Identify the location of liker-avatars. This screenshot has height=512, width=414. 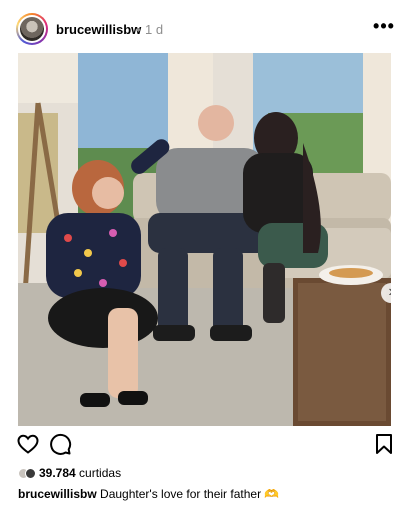
(28, 473).